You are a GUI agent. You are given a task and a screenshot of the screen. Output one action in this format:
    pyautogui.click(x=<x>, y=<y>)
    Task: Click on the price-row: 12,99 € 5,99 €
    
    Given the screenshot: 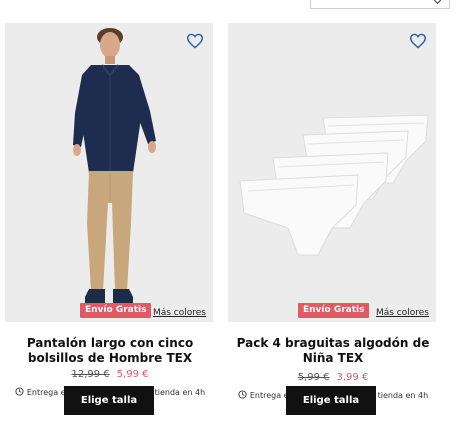 What is the action you would take?
    pyautogui.click(x=110, y=374)
    